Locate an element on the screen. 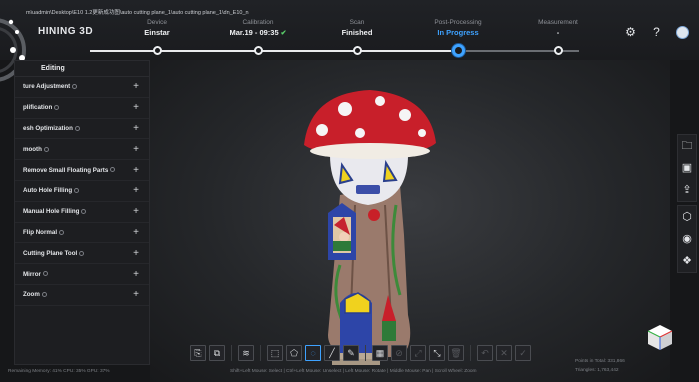  item-label: mooth is located at coordinates (32, 149).